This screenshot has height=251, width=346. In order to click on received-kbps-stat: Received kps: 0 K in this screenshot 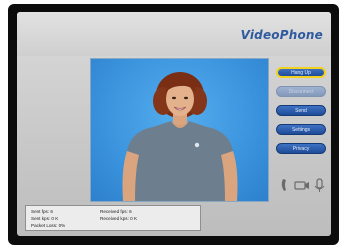, I will do `click(119, 218)`.